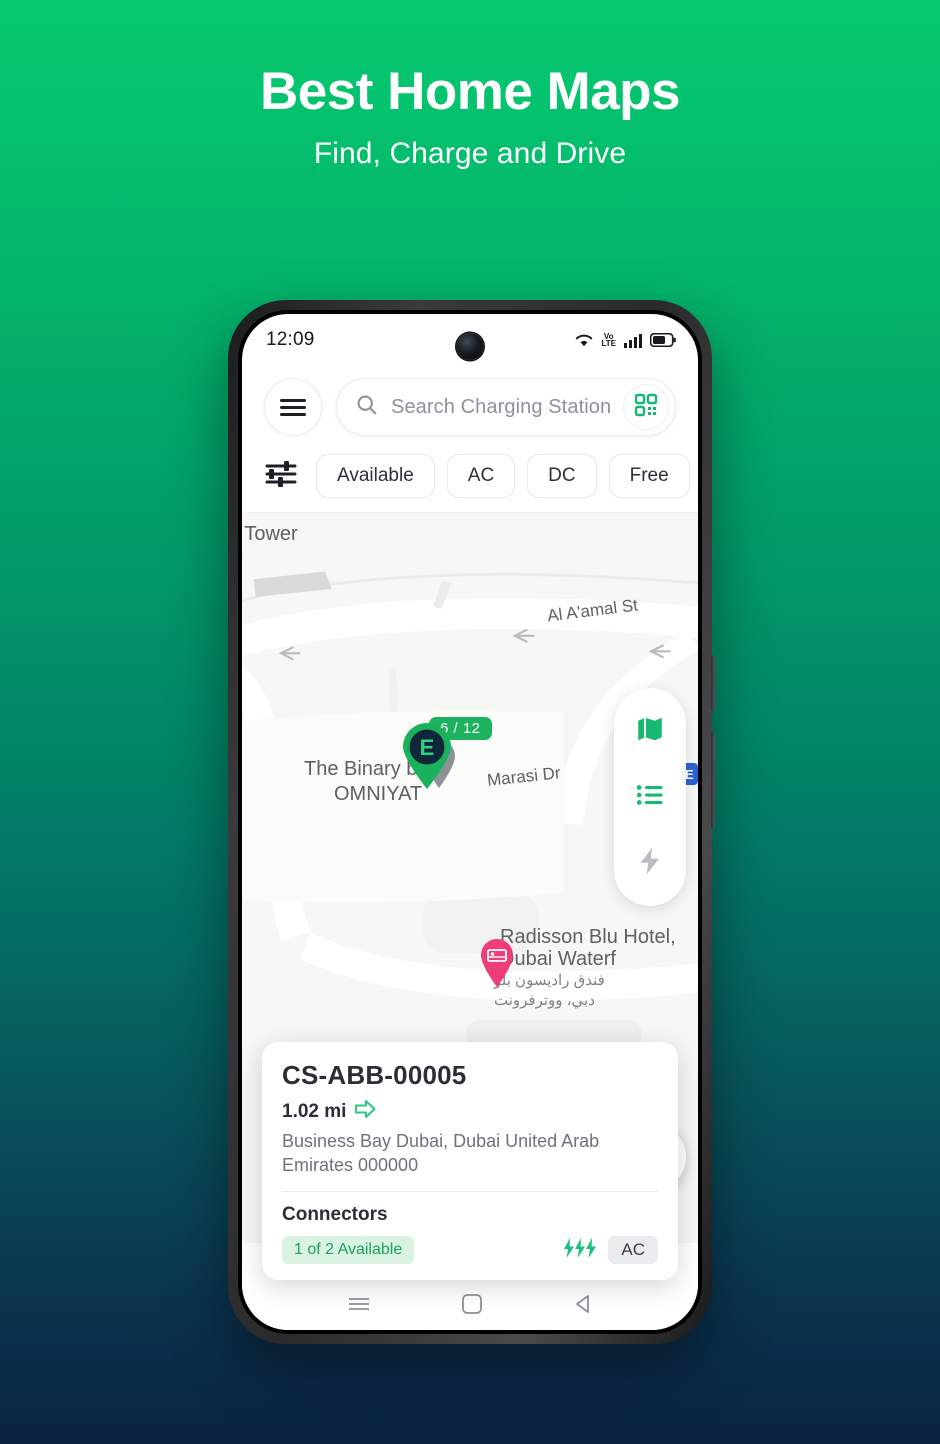  Describe the element at coordinates (481, 476) in the screenshot. I see `filter-chip-ac: AC` at that location.